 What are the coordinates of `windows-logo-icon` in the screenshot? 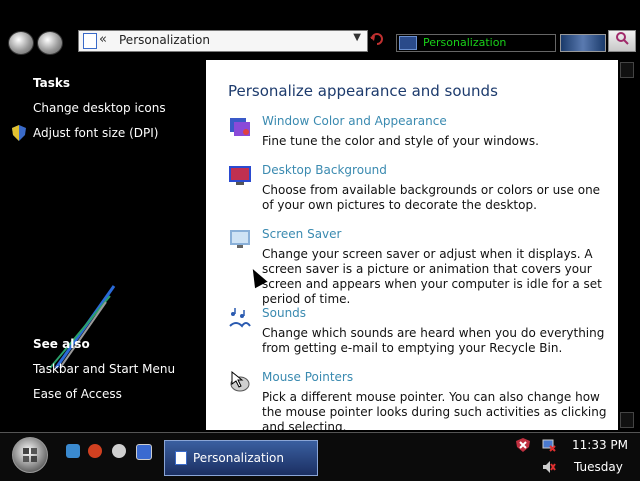 It's located at (30, 455).